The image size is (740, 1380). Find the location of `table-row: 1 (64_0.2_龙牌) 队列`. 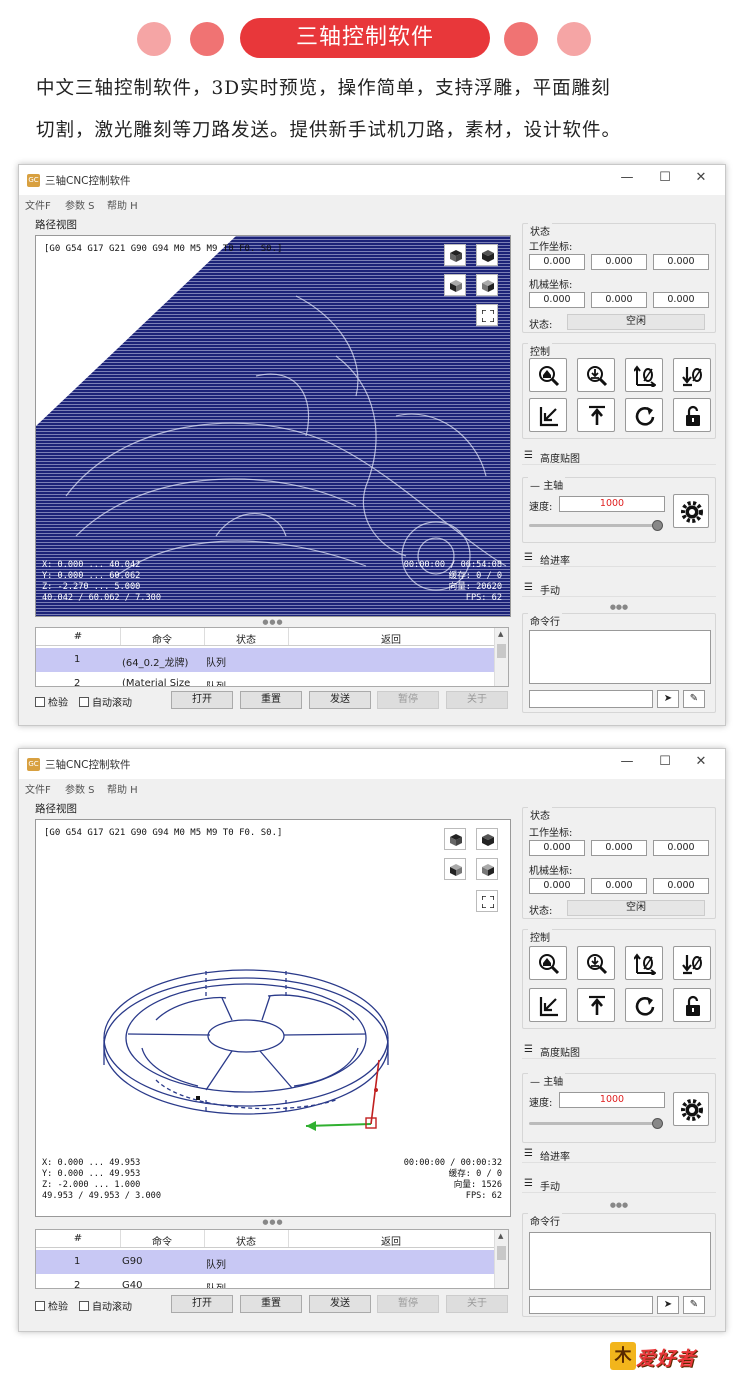

table-row: 1 (64_0.2_龙牌) 队列 is located at coordinates (265, 660).